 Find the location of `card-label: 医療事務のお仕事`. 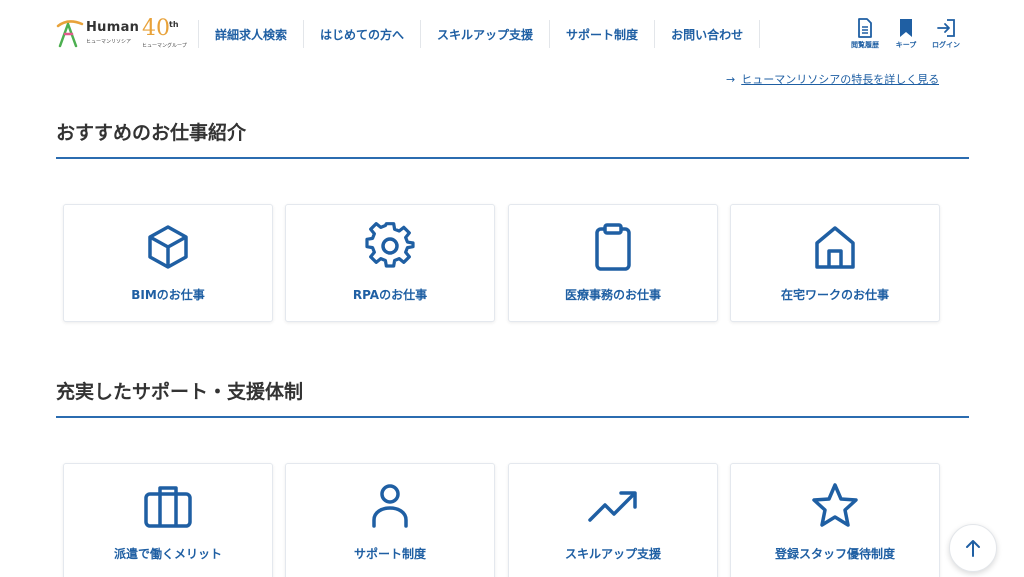

card-label: 医療事務のお仕事 is located at coordinates (612, 295).